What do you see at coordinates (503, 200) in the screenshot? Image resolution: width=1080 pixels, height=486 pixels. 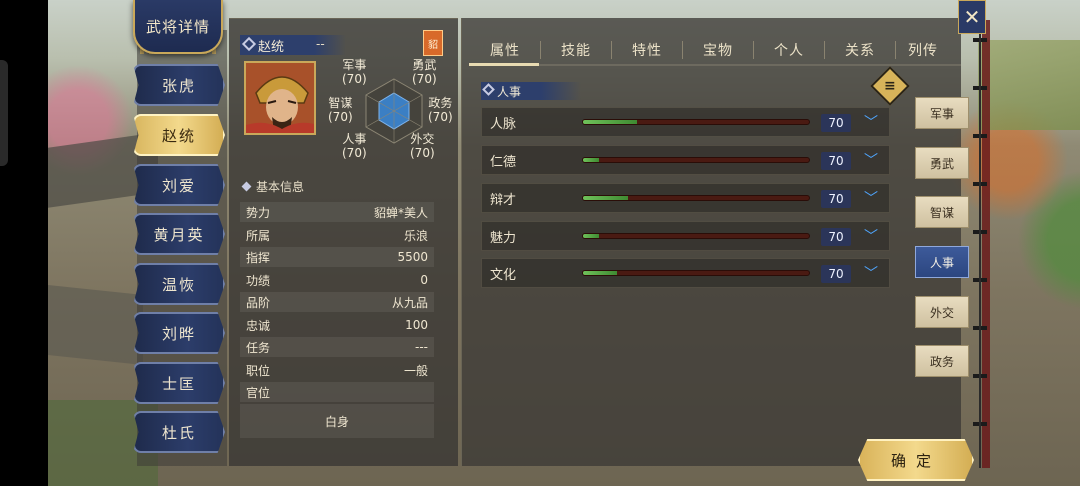 I see `attr-name: 辩才` at bounding box center [503, 200].